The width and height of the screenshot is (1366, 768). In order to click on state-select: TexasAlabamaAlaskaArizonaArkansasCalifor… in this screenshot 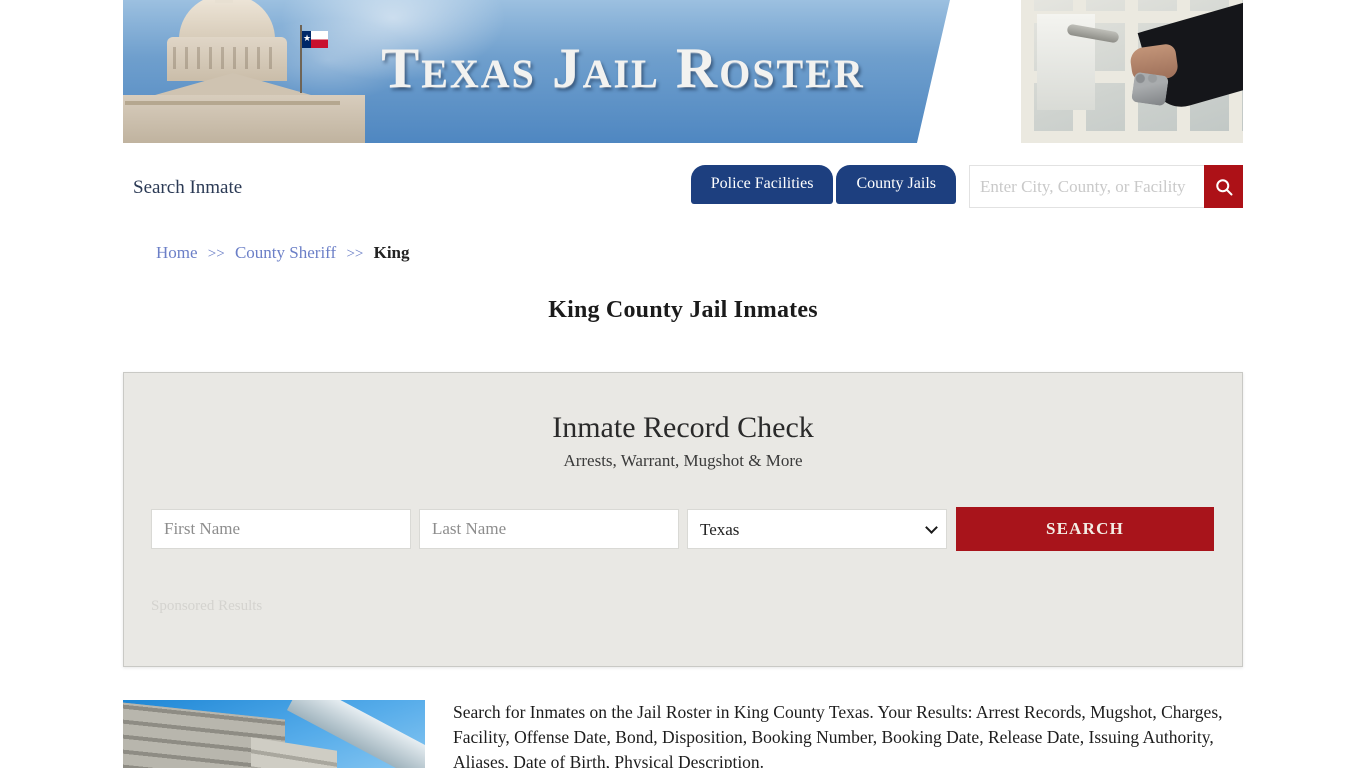, I will do `click(817, 529)`.